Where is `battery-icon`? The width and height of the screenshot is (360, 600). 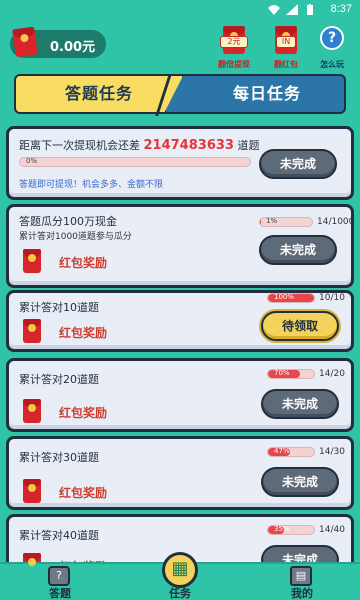
battery-icon is located at coordinates (310, 9).